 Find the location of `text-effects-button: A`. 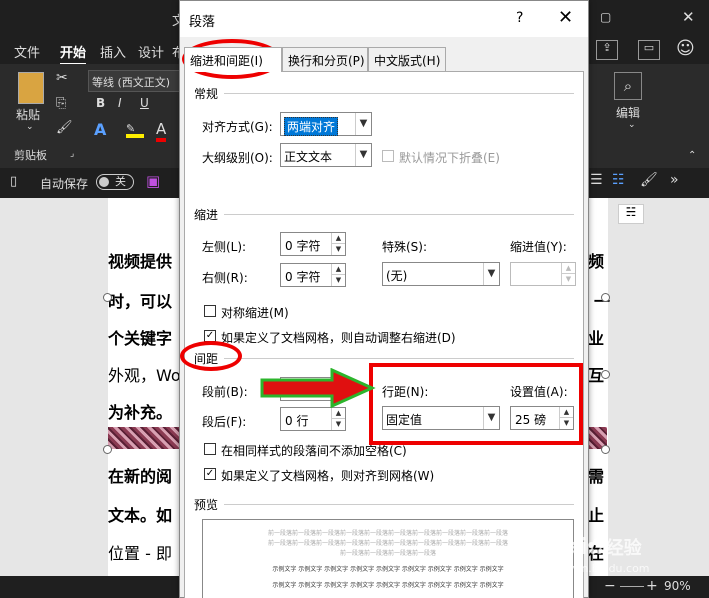

text-effects-button: A is located at coordinates (100, 129).